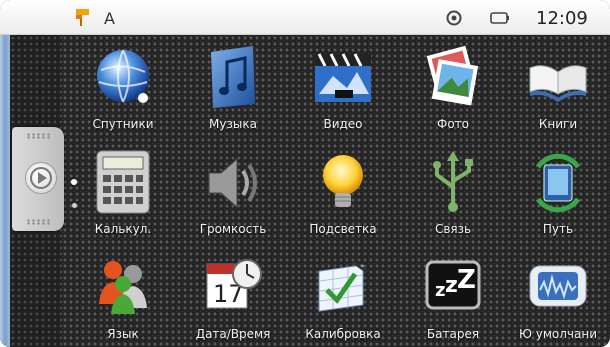  I want to click on menu-item-defaults: Ю умолчани, so click(558, 297).